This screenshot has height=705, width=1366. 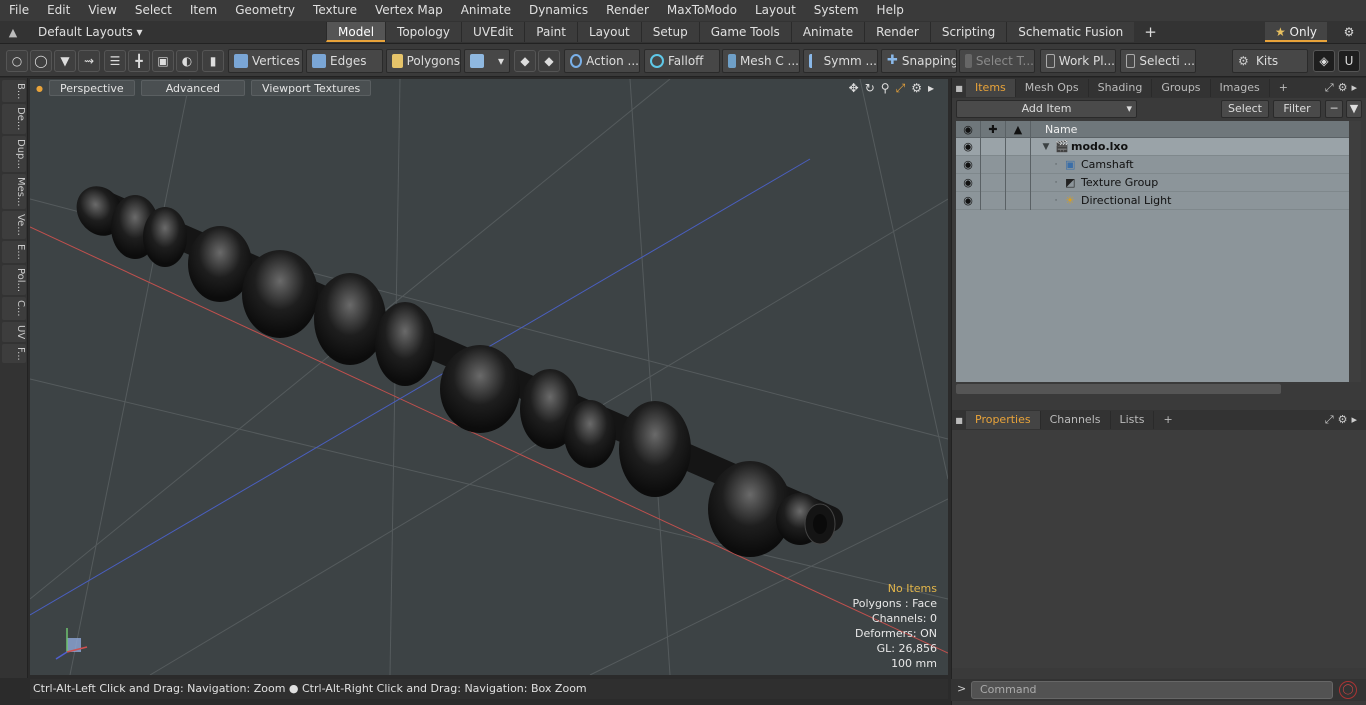 What do you see at coordinates (139, 61) in the screenshot?
I see `center-icon: ╋` at bounding box center [139, 61].